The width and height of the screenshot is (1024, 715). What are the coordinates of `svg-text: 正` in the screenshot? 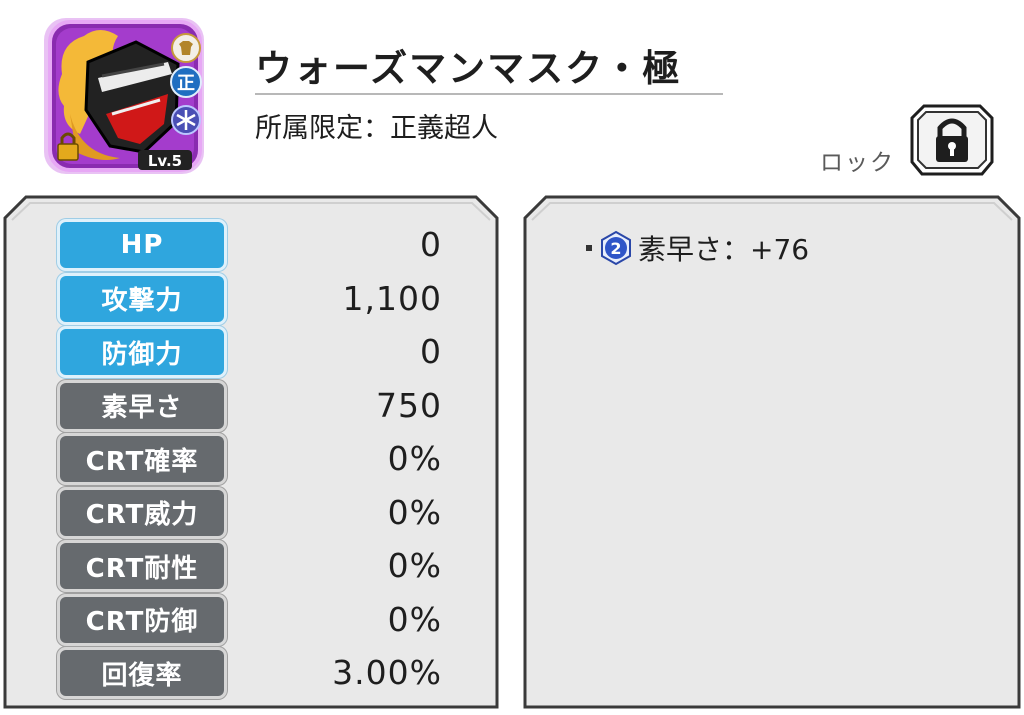 It's located at (186, 83).